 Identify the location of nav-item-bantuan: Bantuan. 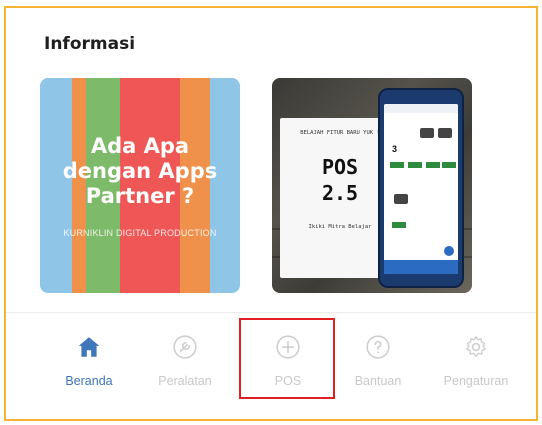
(378, 361).